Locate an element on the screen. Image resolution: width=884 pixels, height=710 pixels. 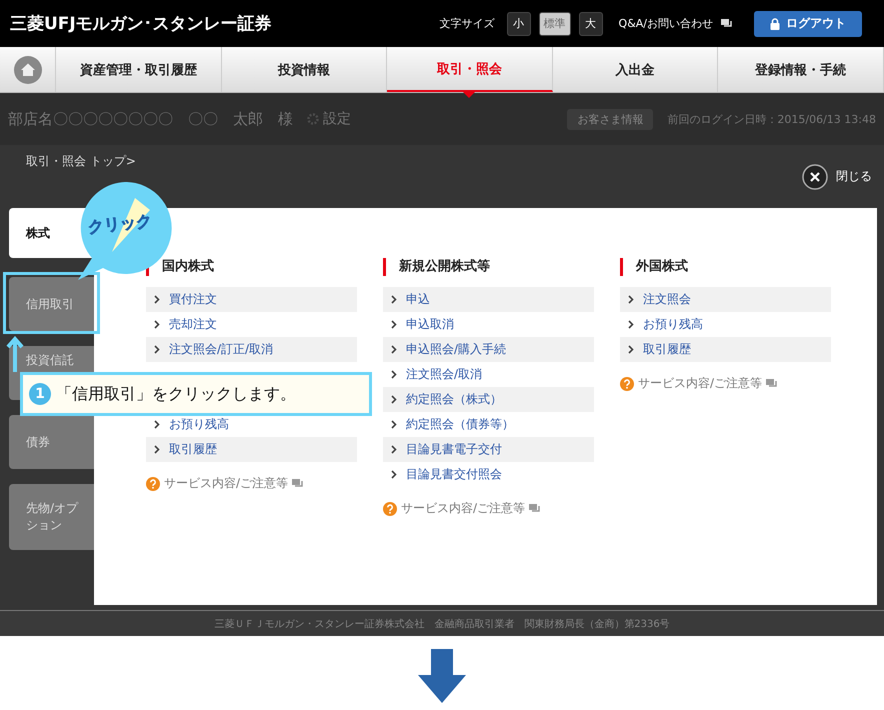
step-number: 1 is located at coordinates (40, 394).